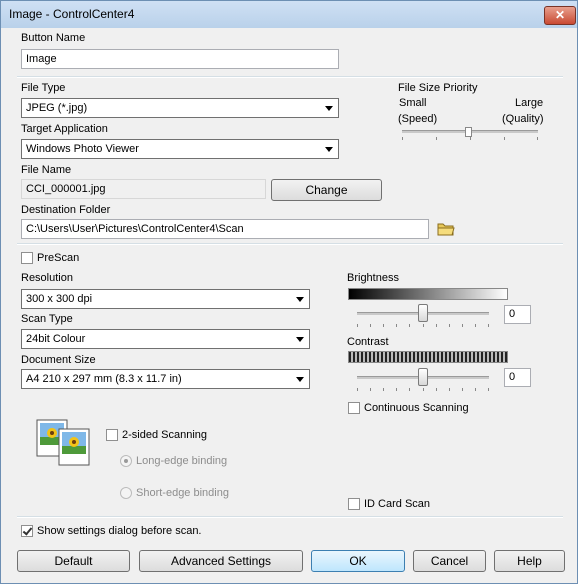 The height and width of the screenshot is (584, 578). Describe the element at coordinates (72, 14) in the screenshot. I see `window-title: Image - ControlCenter4` at that location.